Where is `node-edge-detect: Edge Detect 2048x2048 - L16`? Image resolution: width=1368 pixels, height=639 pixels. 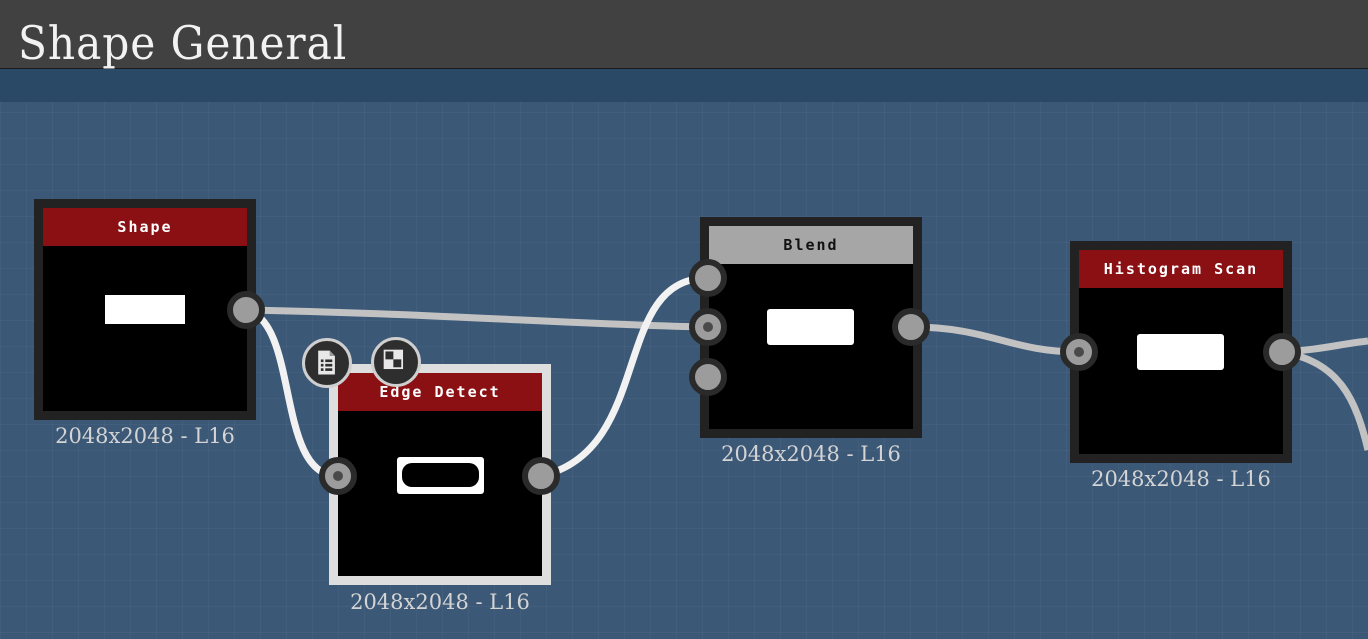 node-edge-detect: Edge Detect 2048x2048 - L16 is located at coordinates (440, 489).